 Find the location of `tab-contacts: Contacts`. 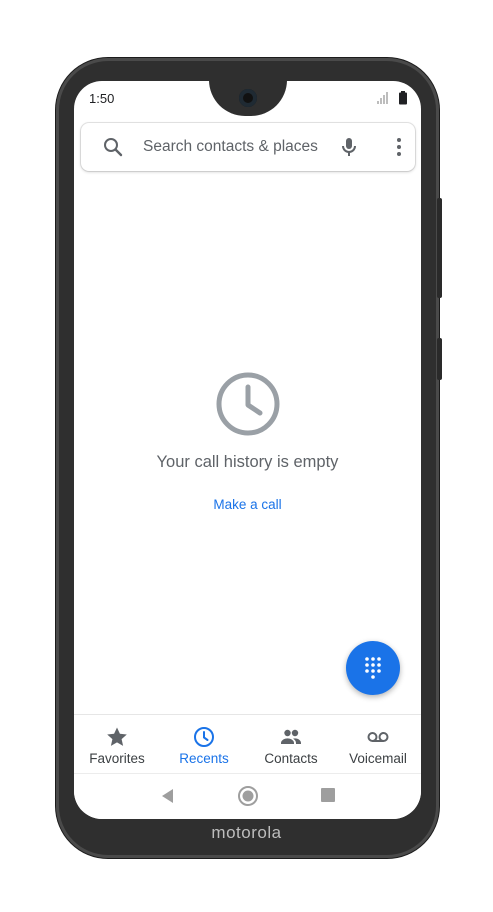

tab-contacts: Contacts is located at coordinates (291, 744).